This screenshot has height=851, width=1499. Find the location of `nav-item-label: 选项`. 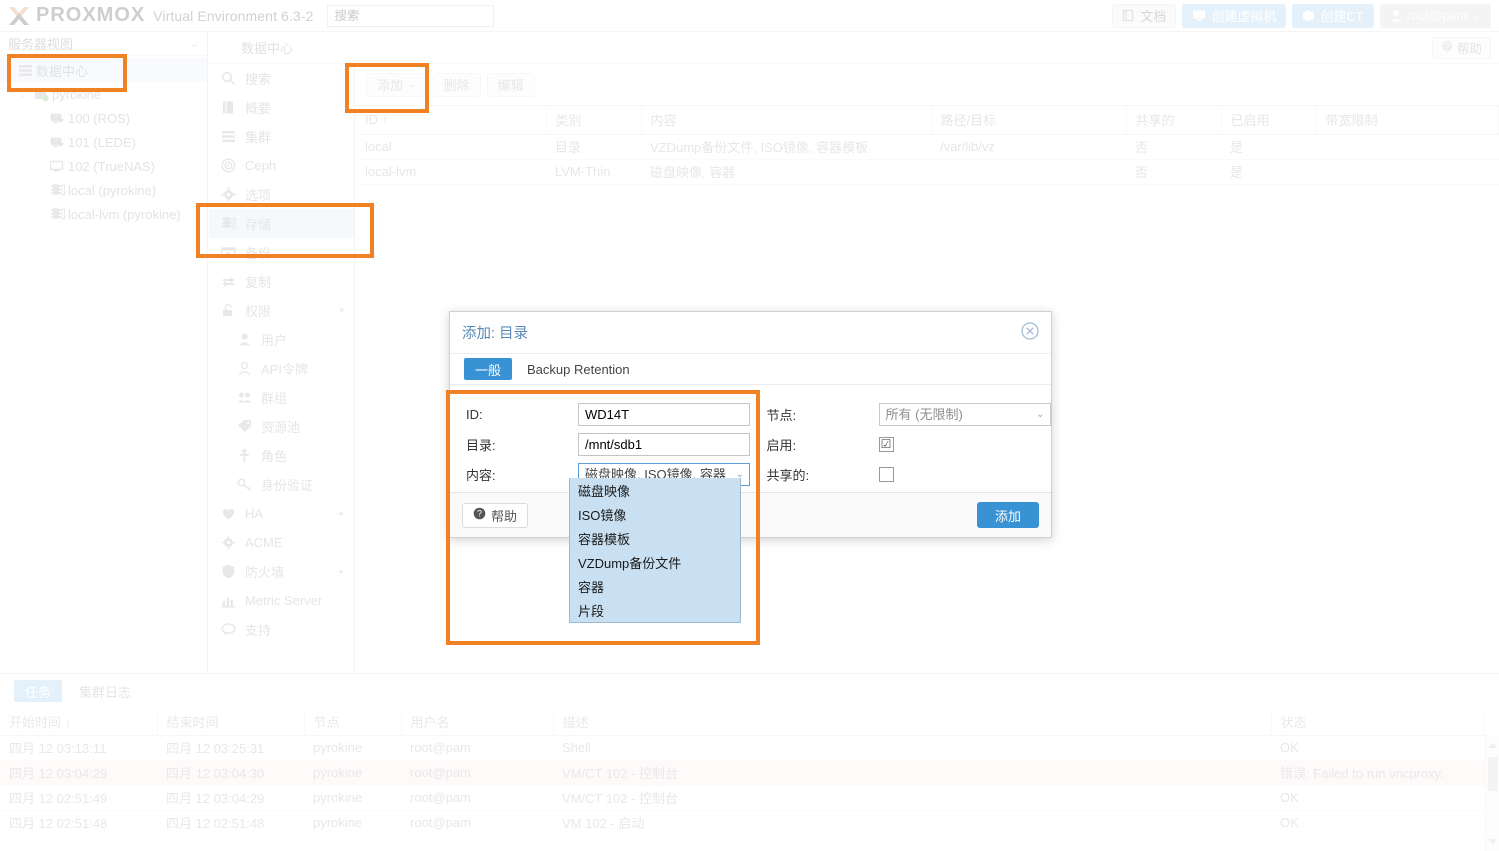

nav-item-label: 选项 is located at coordinates (258, 195).